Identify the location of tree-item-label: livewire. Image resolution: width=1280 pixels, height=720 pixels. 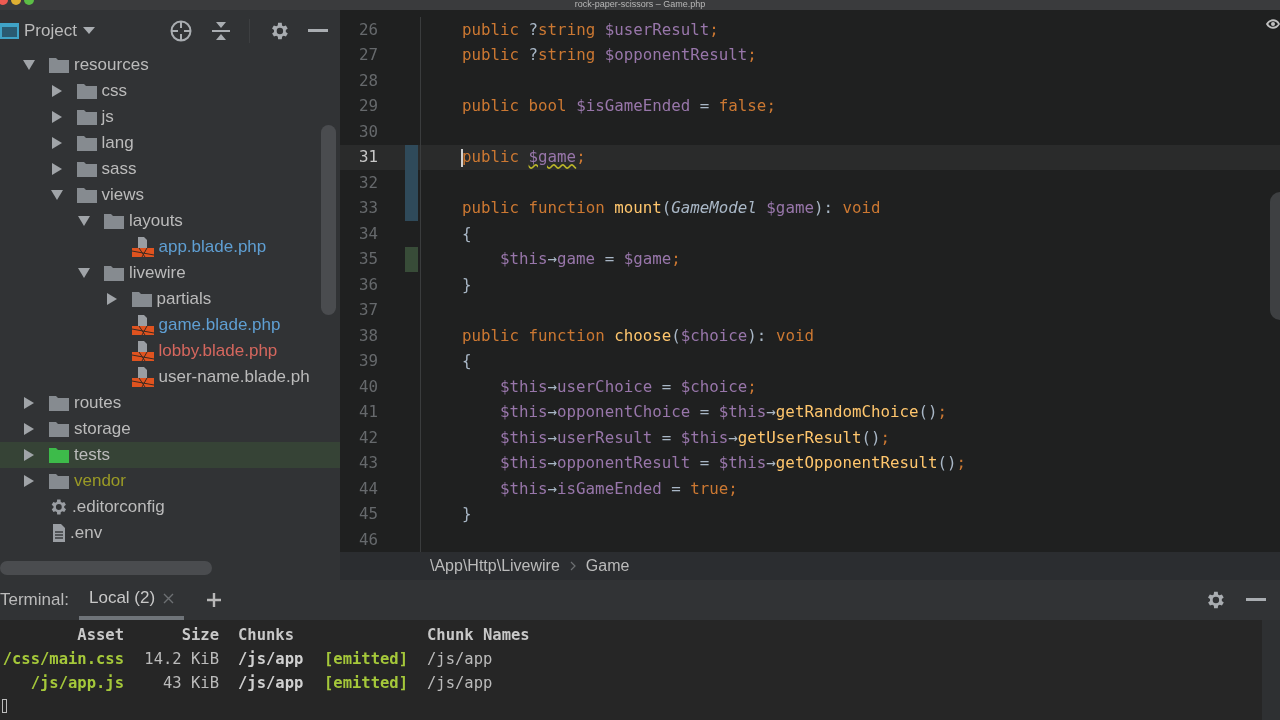
(157, 273).